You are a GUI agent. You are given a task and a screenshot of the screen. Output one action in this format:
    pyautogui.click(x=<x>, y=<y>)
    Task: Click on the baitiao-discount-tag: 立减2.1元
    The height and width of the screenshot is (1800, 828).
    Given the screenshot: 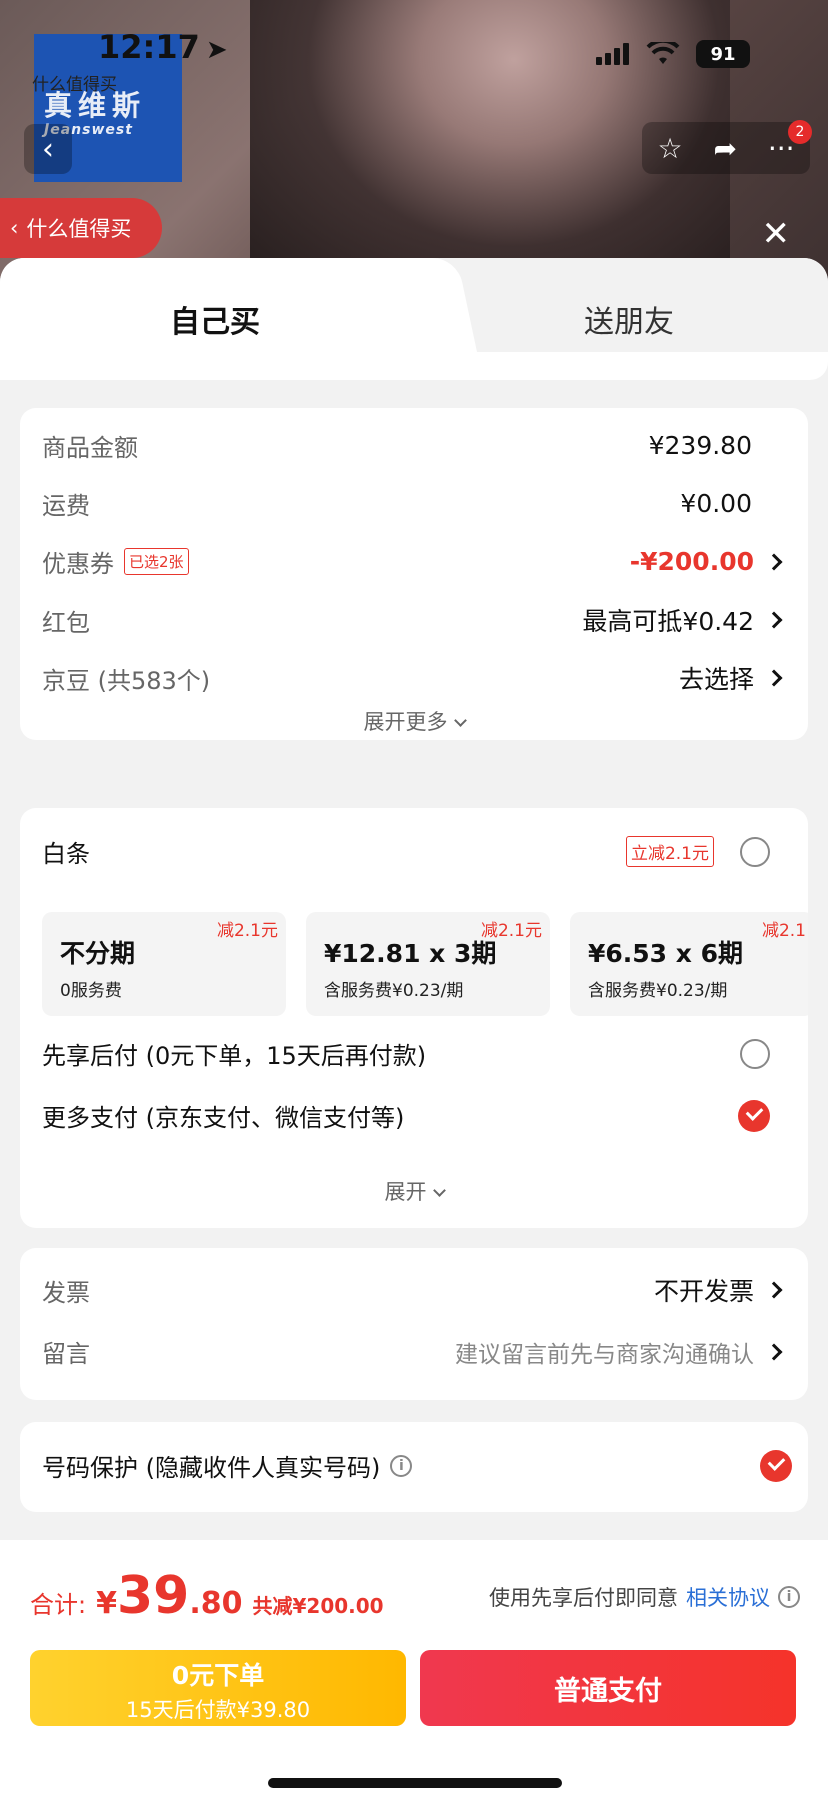 What is the action you would take?
    pyautogui.click(x=669, y=851)
    